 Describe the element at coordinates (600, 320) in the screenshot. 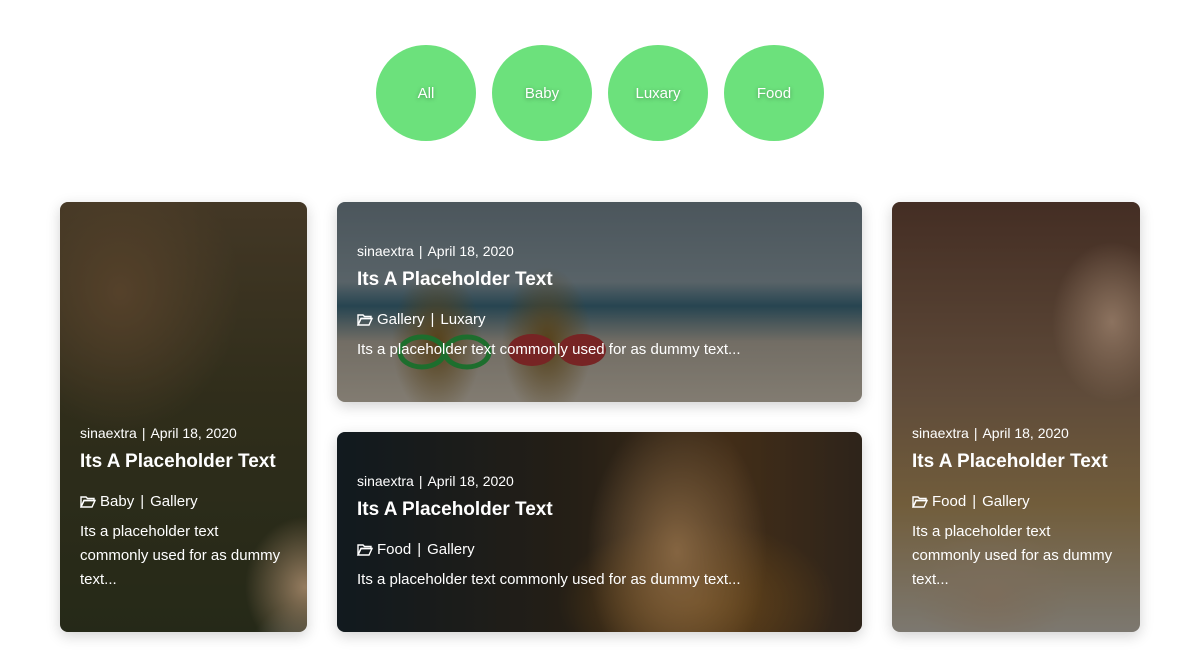

I see `post-categories: Gallery | Luxary` at that location.